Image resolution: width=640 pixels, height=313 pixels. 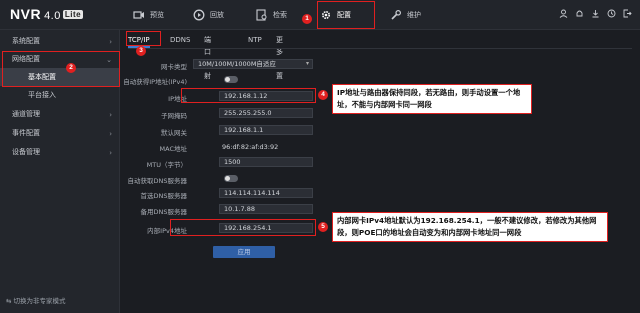 What do you see at coordinates (237, 64) in the screenshot?
I see `nic-type-value: 10M/100M/1000M自适应` at bounding box center [237, 64].